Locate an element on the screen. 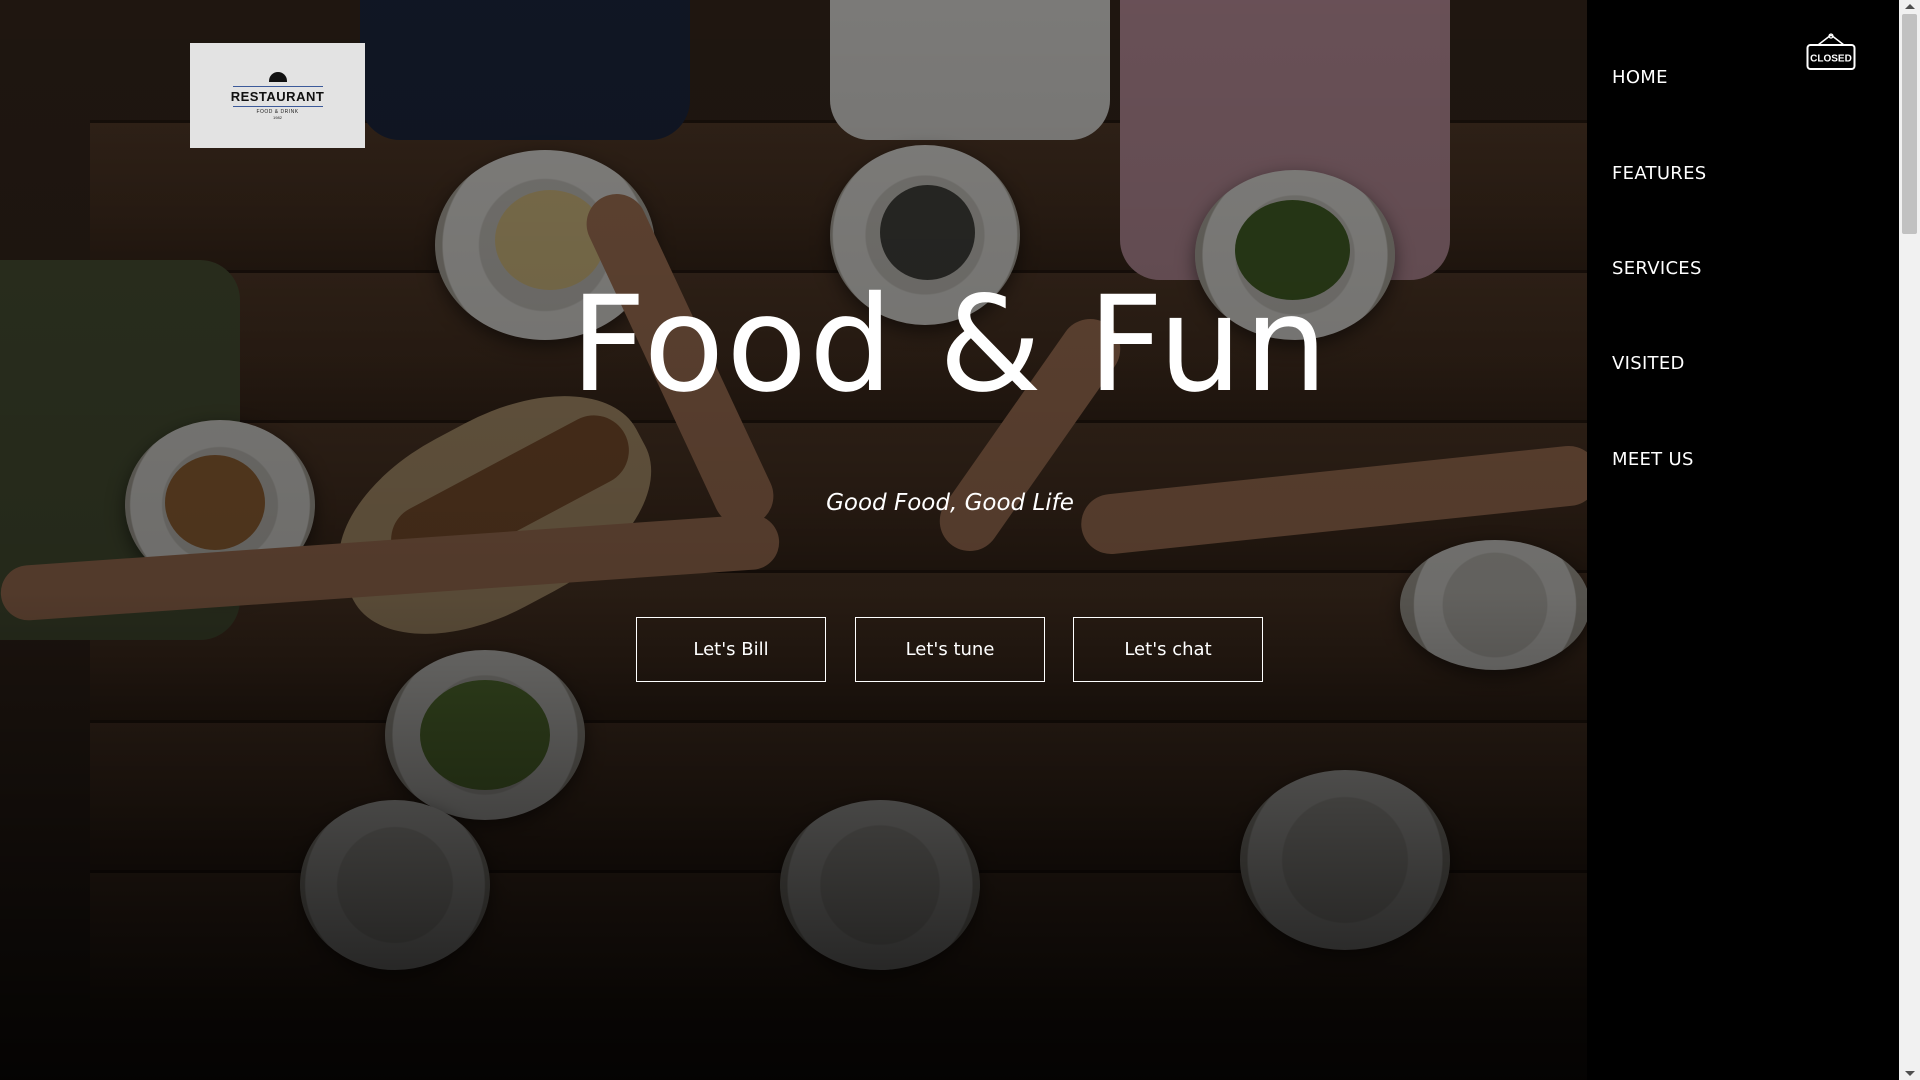  closed-sign-text: CLOSED is located at coordinates (1831, 59).